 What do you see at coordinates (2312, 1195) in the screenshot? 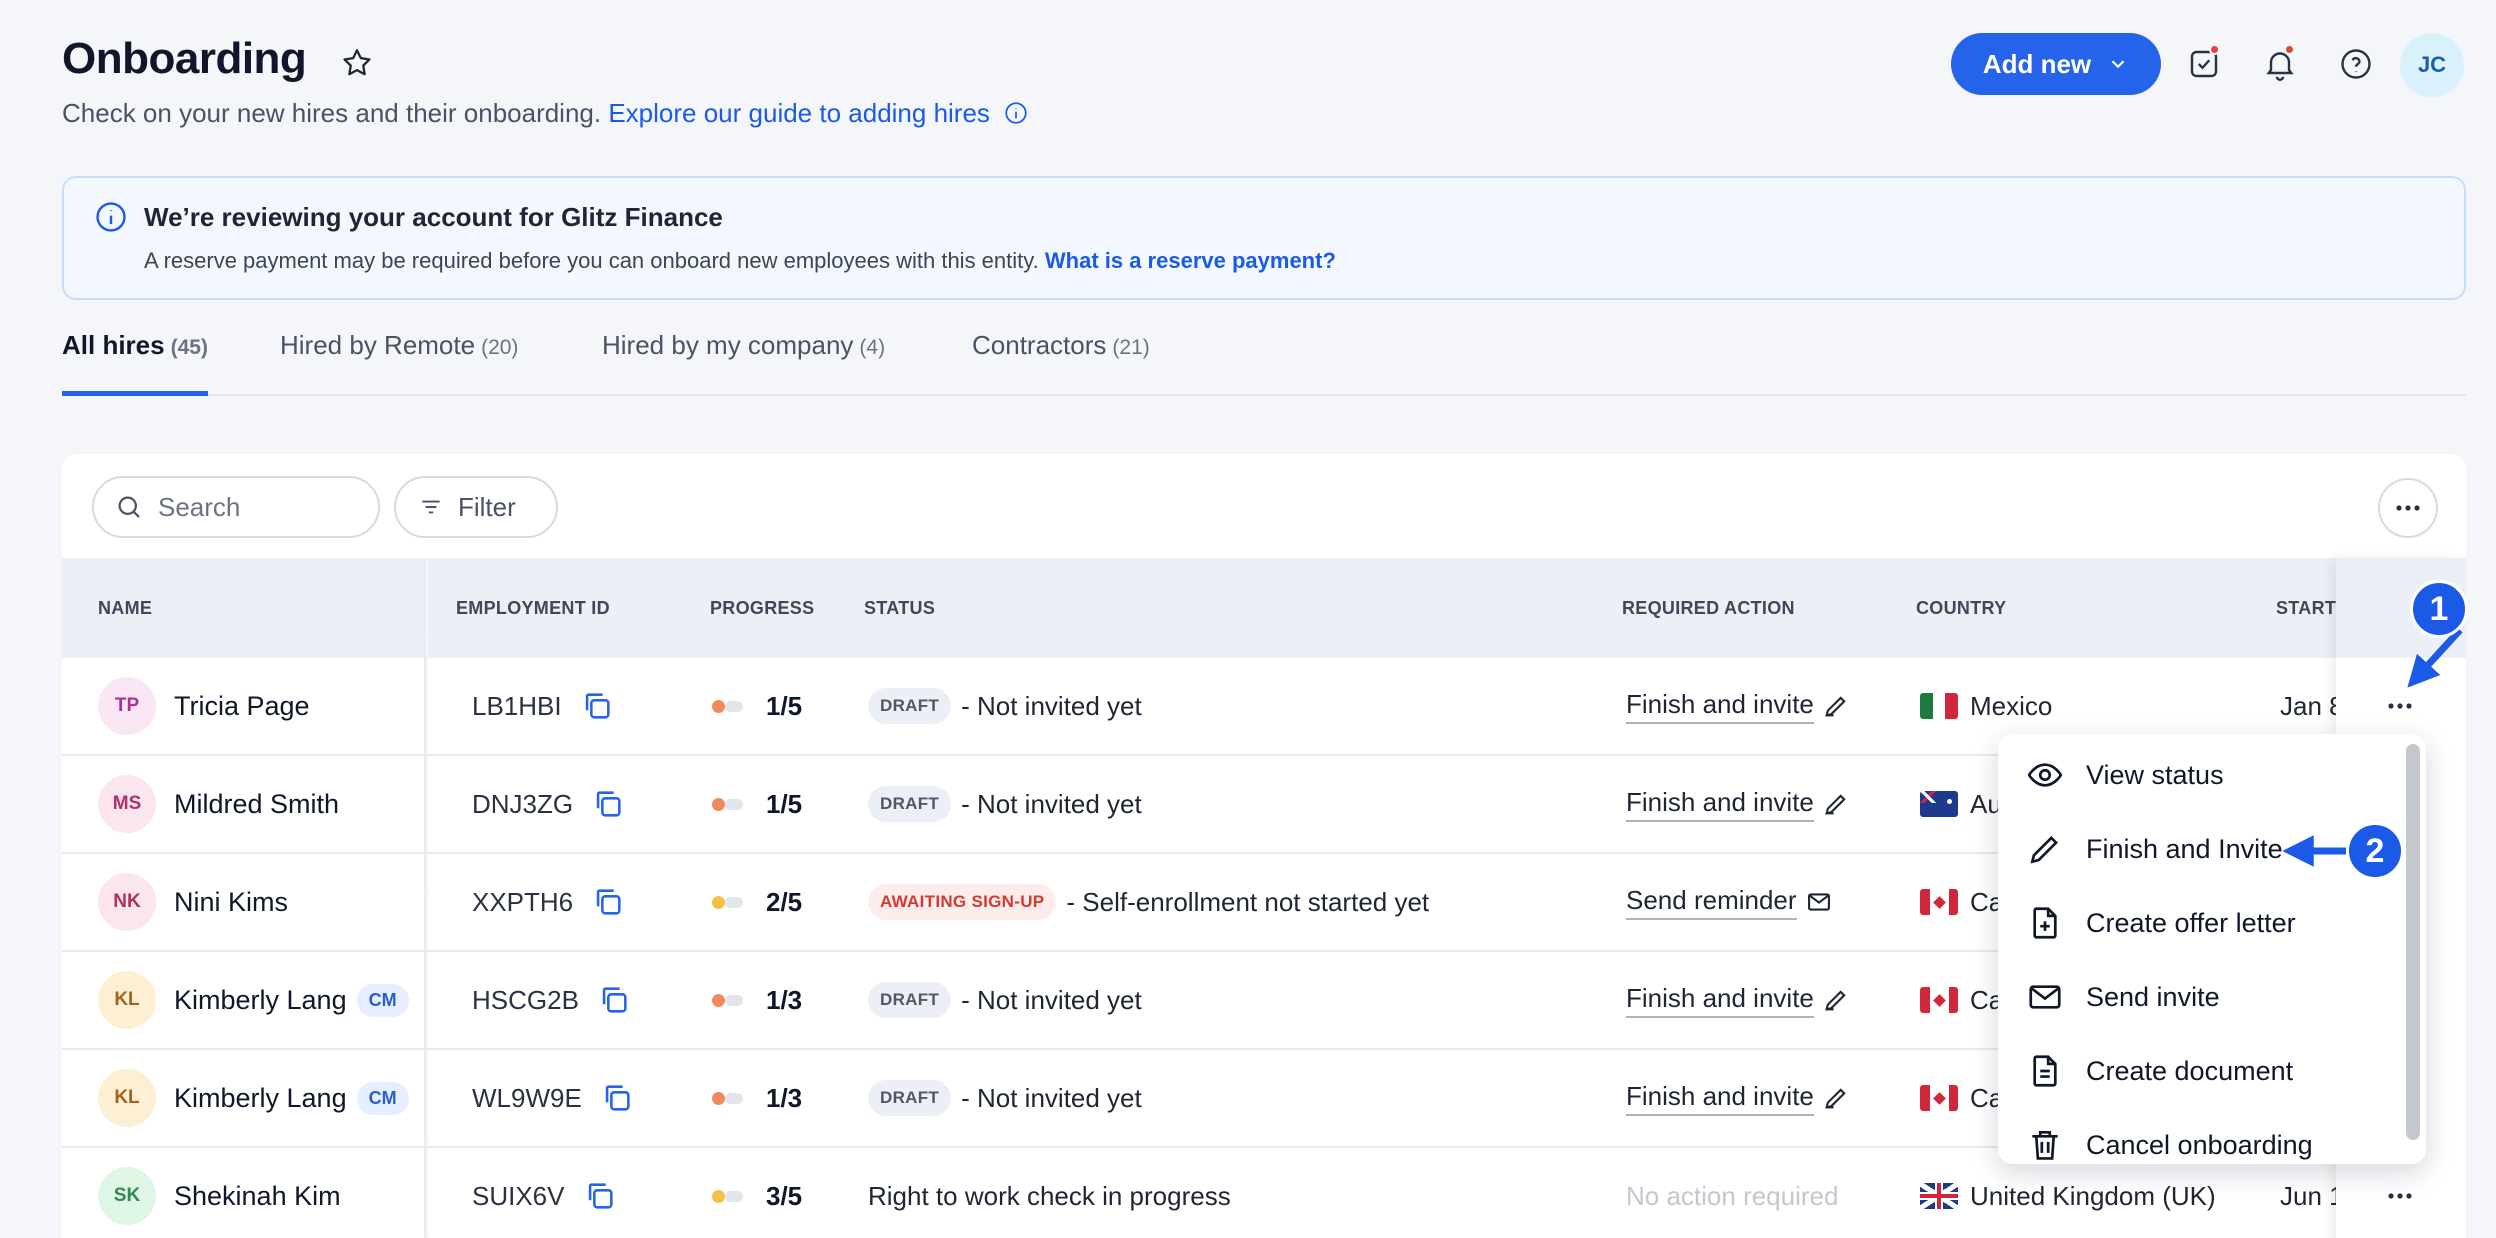
I see `start-date: Jun 1` at bounding box center [2312, 1195].